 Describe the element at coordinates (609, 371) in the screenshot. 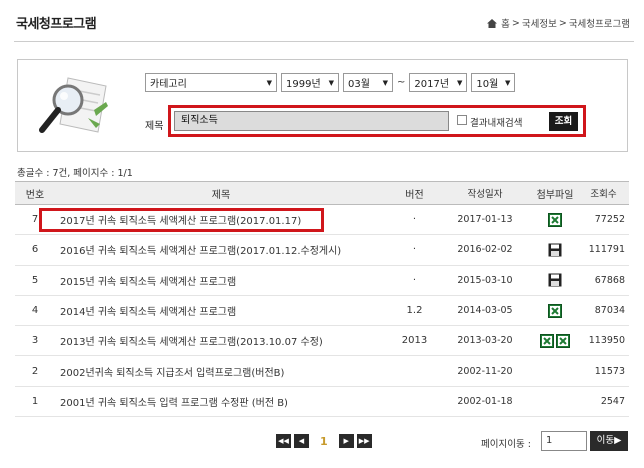

I see `row-views: 11573` at that location.